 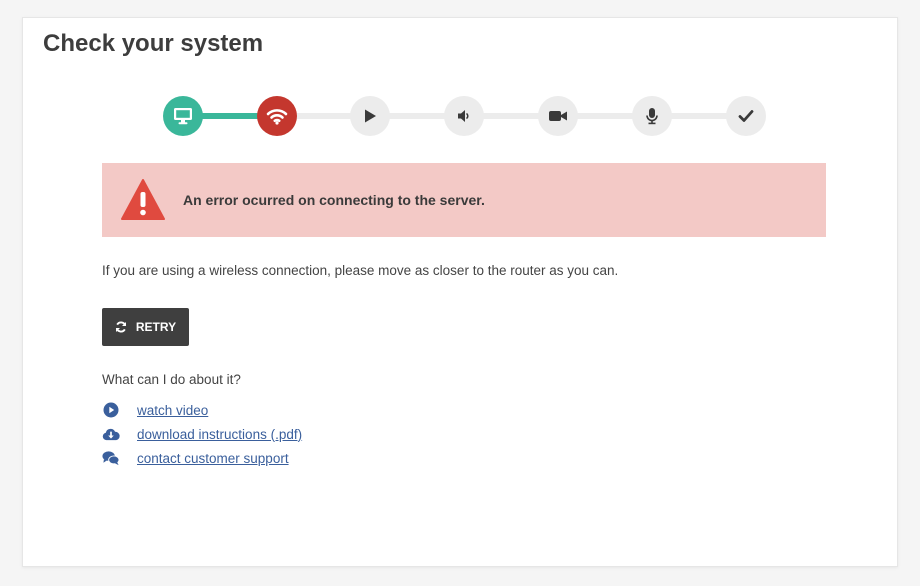 I want to click on wifi-icon, so click(x=277, y=117).